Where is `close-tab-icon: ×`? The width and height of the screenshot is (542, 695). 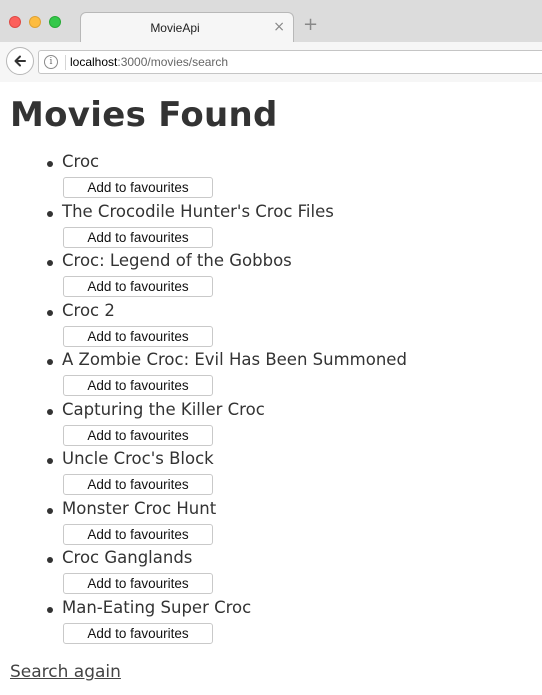 close-tab-icon: × is located at coordinates (279, 27).